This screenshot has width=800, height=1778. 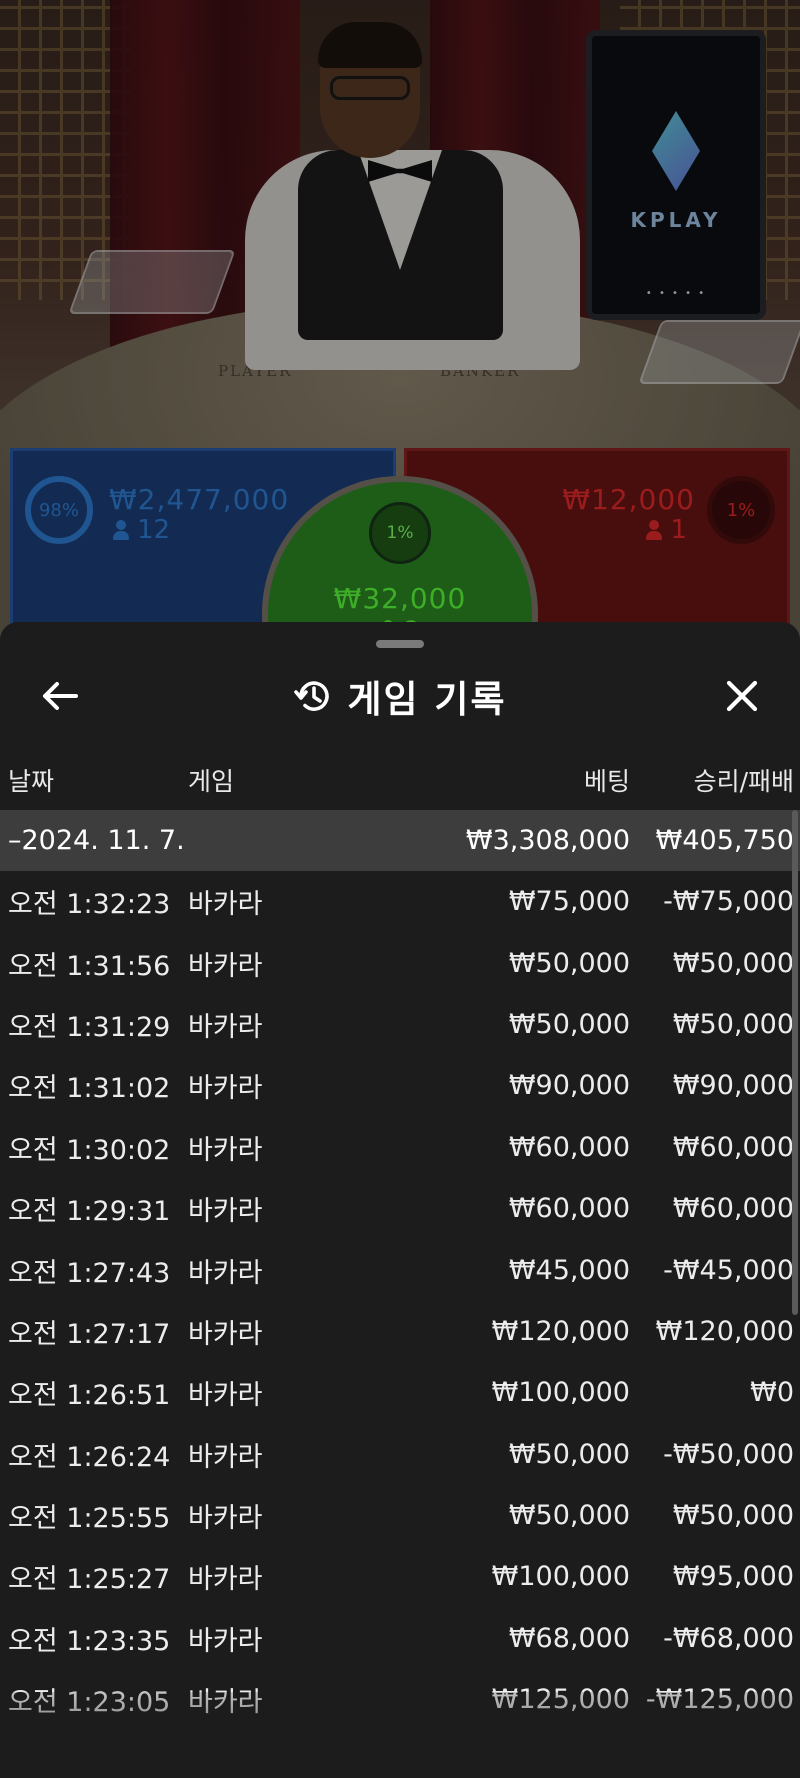 I want to click on close-button, so click(x=742, y=696).